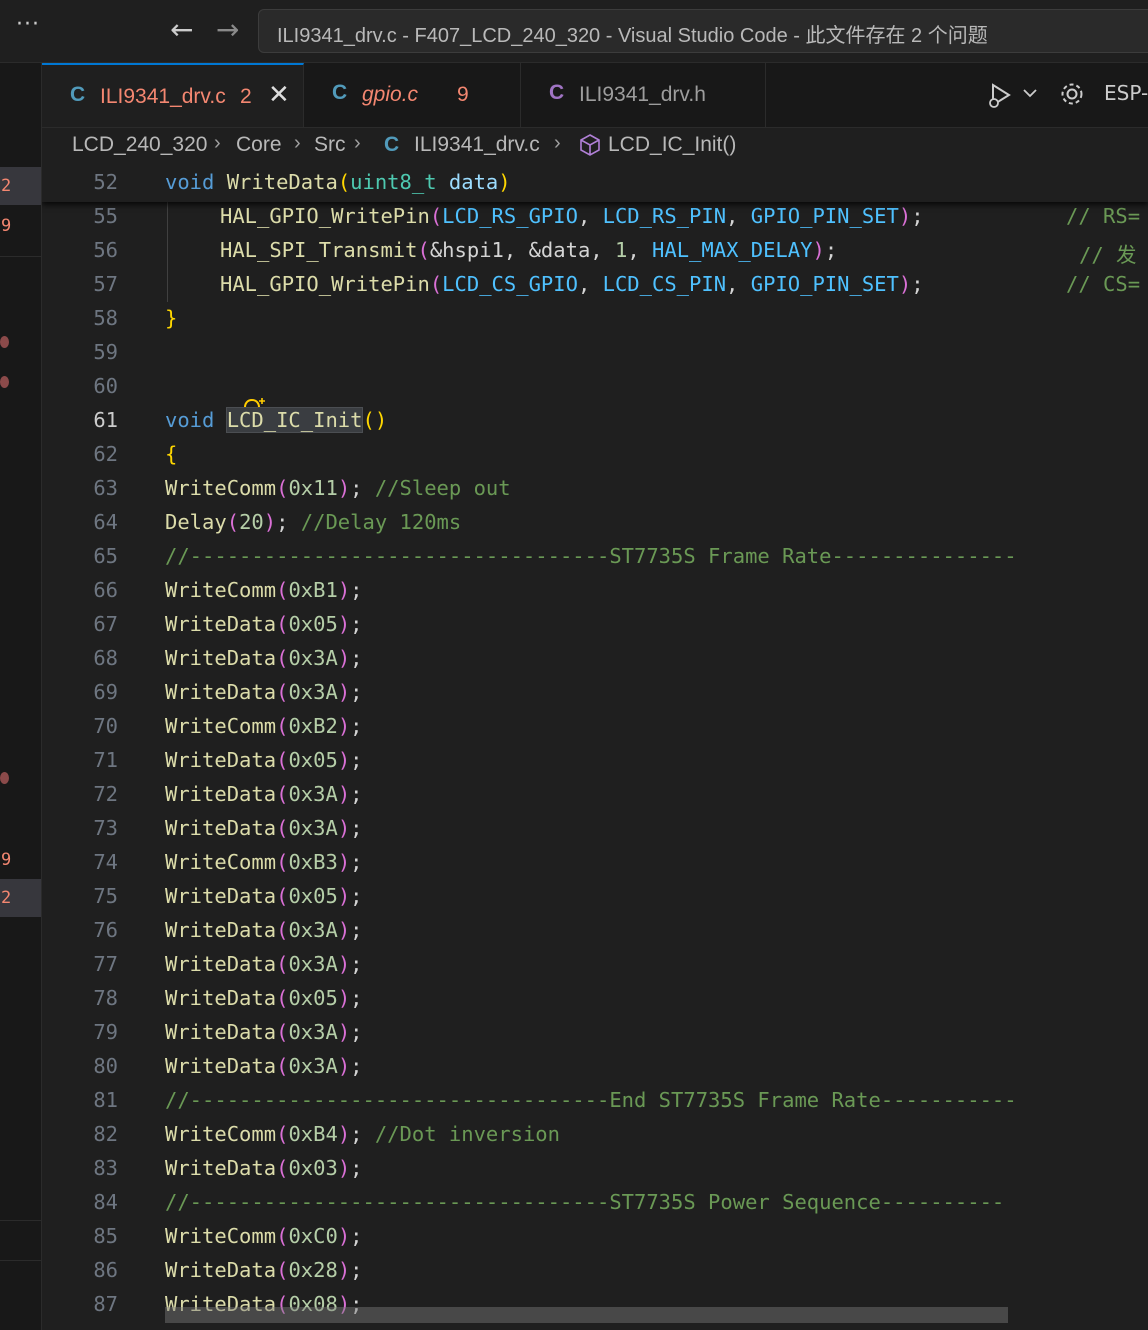 This screenshot has width=1148, height=1330. I want to click on esp-idf-button: ESP-I, so click(1126, 93).